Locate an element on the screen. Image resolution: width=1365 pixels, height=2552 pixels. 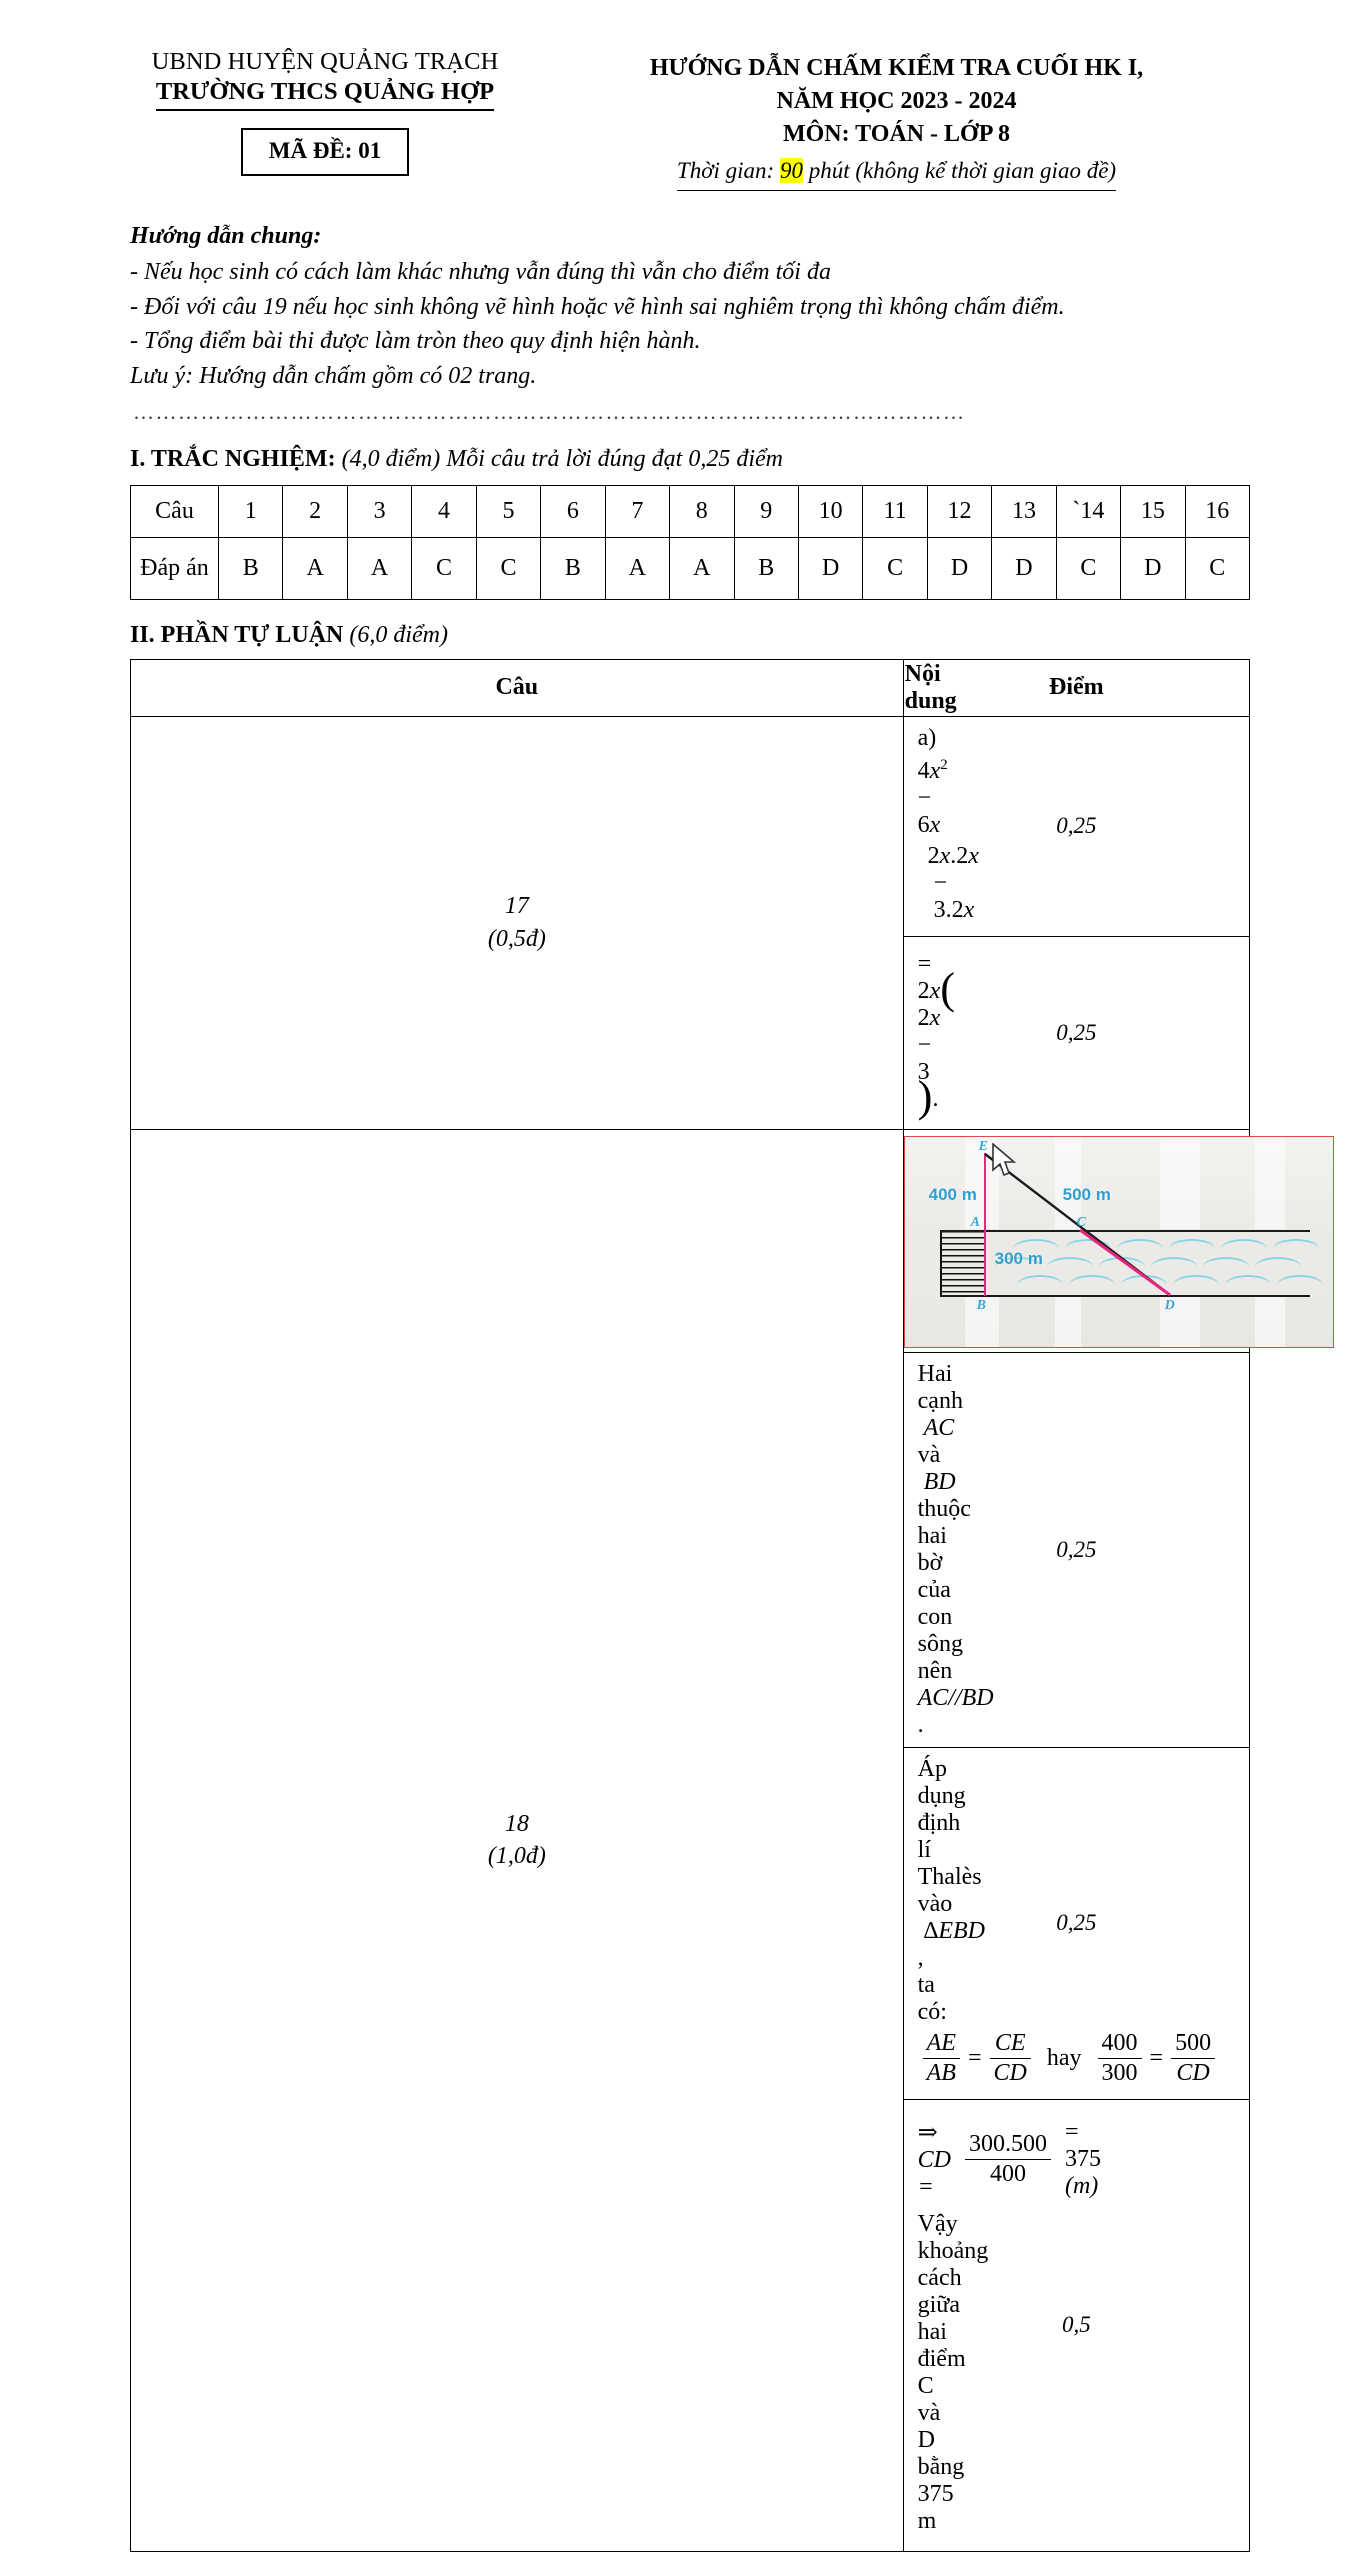
mcq-q-13: 13 is located at coordinates (1024, 511).